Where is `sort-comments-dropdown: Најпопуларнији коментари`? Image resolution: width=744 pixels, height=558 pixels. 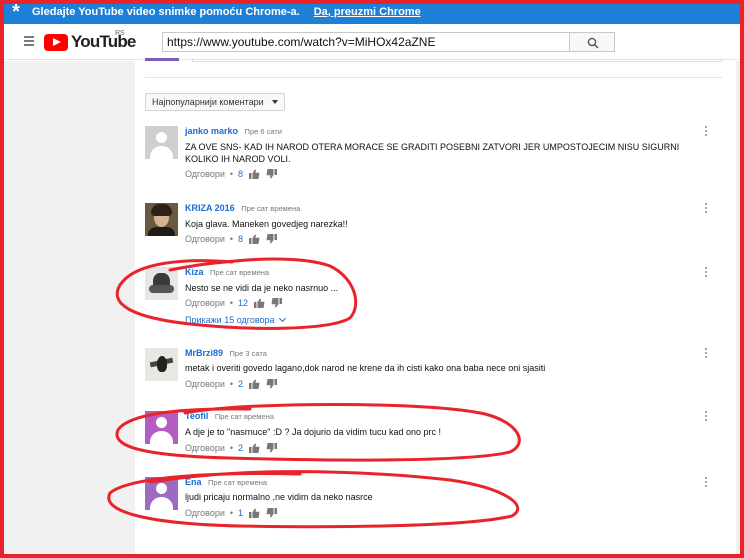 sort-comments-dropdown: Најпопуларнији коментари is located at coordinates (215, 102).